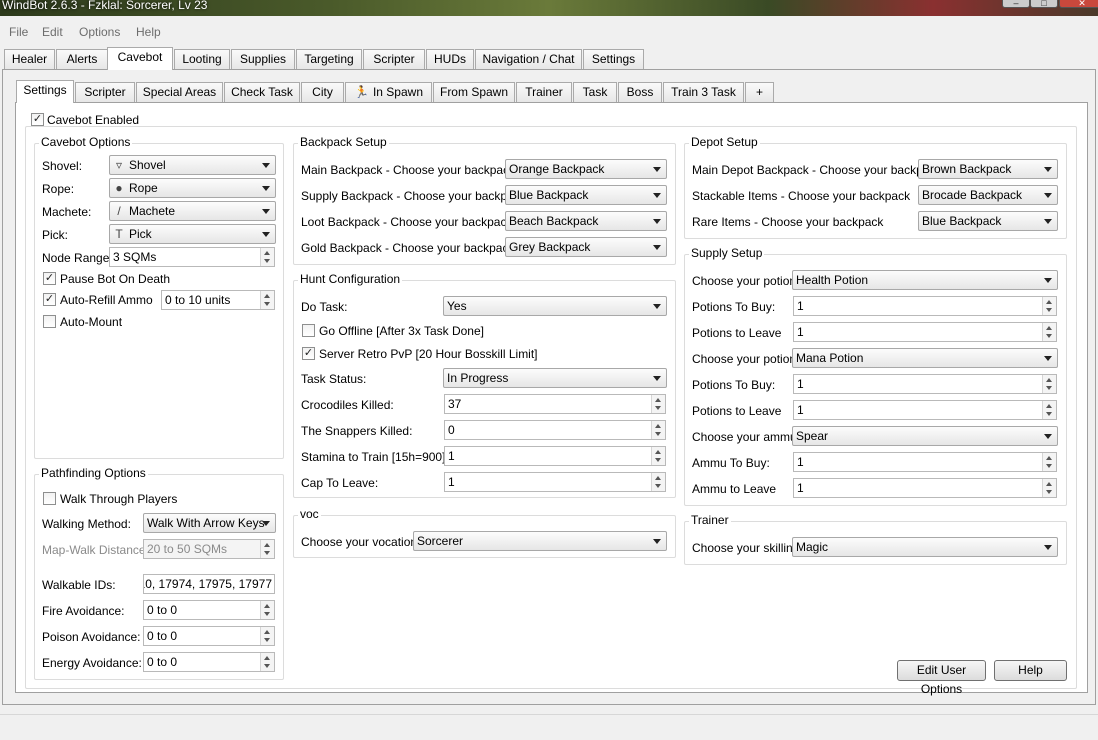 This screenshot has height=740, width=1098. What do you see at coordinates (308, 330) in the screenshot?
I see `go-offline-checkbox` at bounding box center [308, 330].